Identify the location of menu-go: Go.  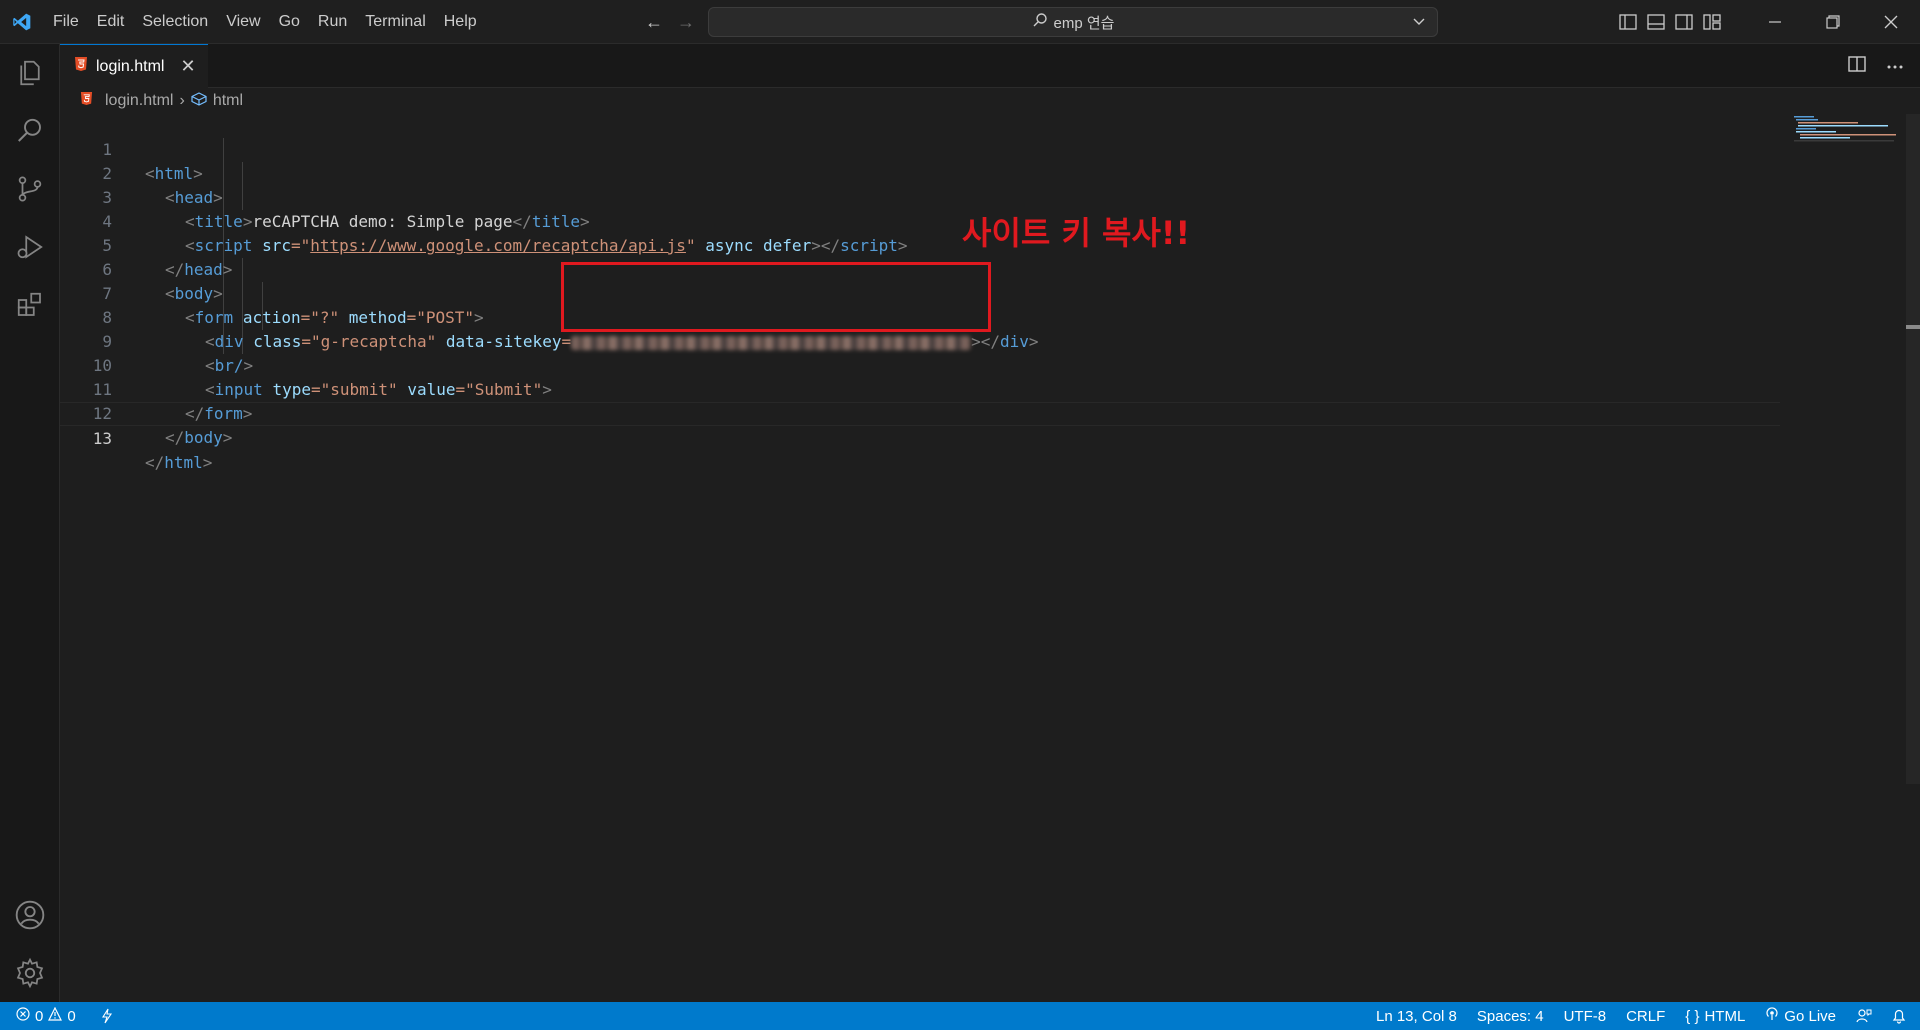
(289, 22).